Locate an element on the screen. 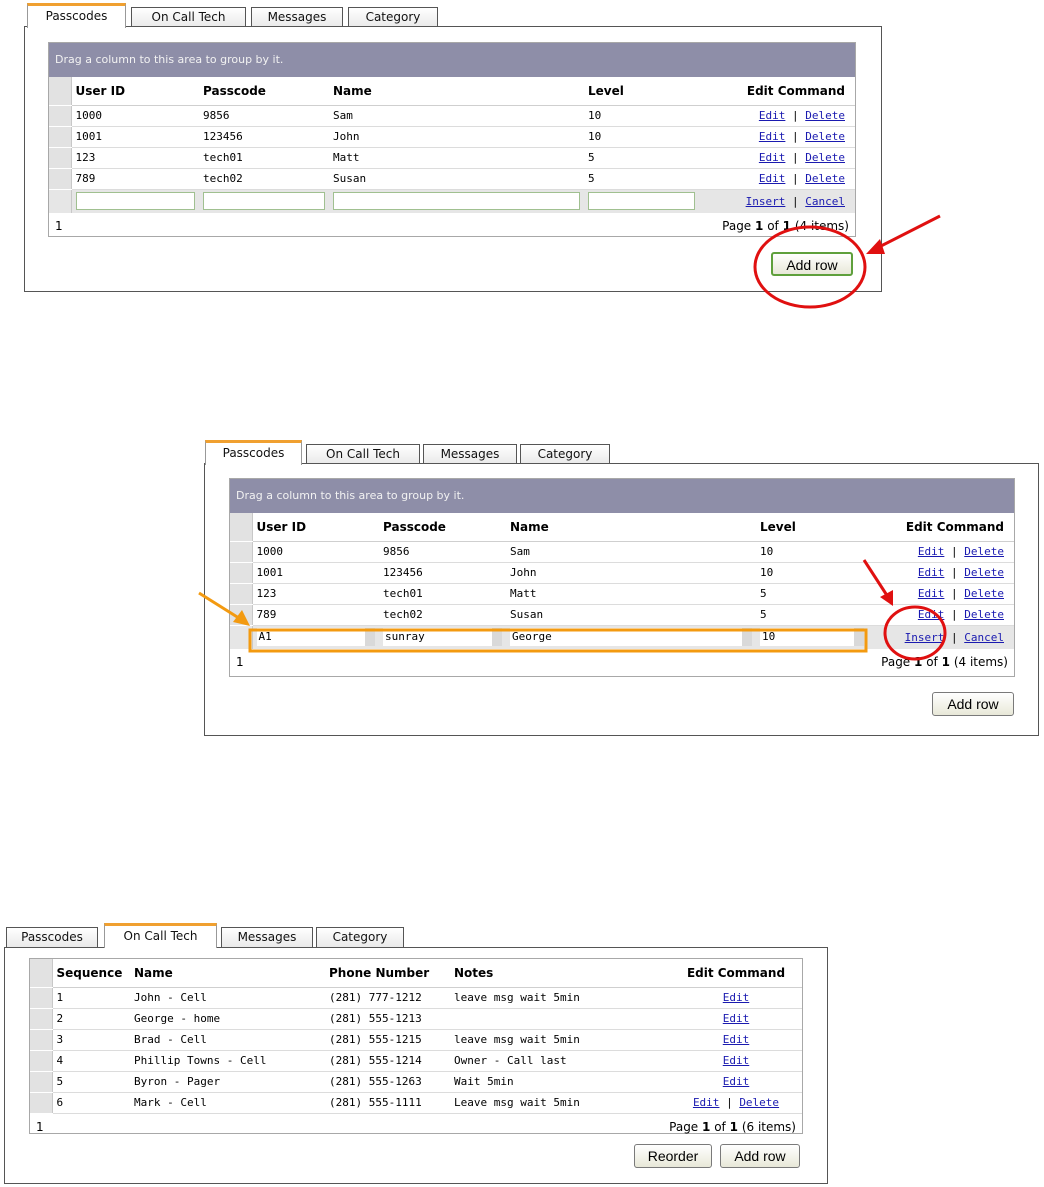 This screenshot has width=1044, height=1187. cell-passcode: 9856 is located at coordinates (442, 552).